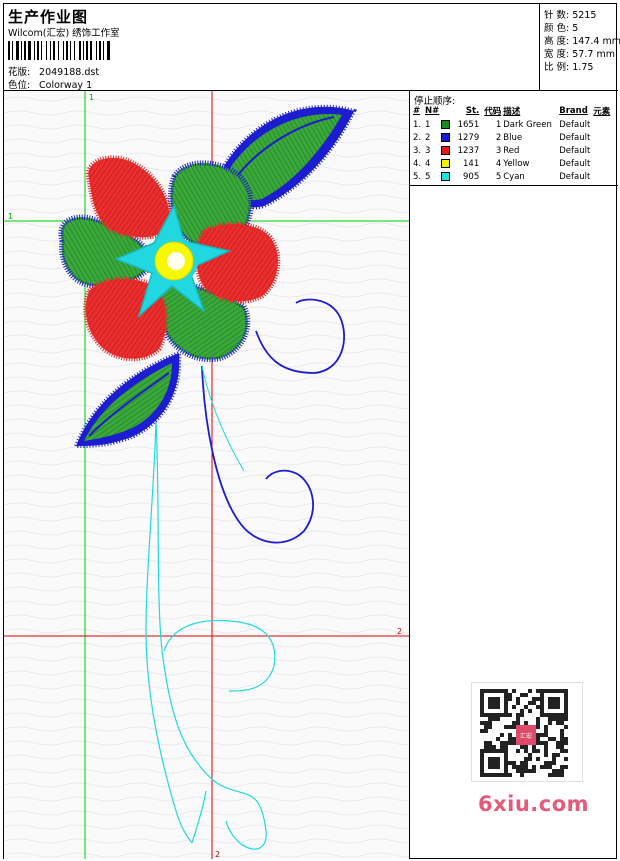 The height and width of the screenshot is (861, 620). Describe the element at coordinates (428, 137) in the screenshot. I see `row-number: 2` at that location.